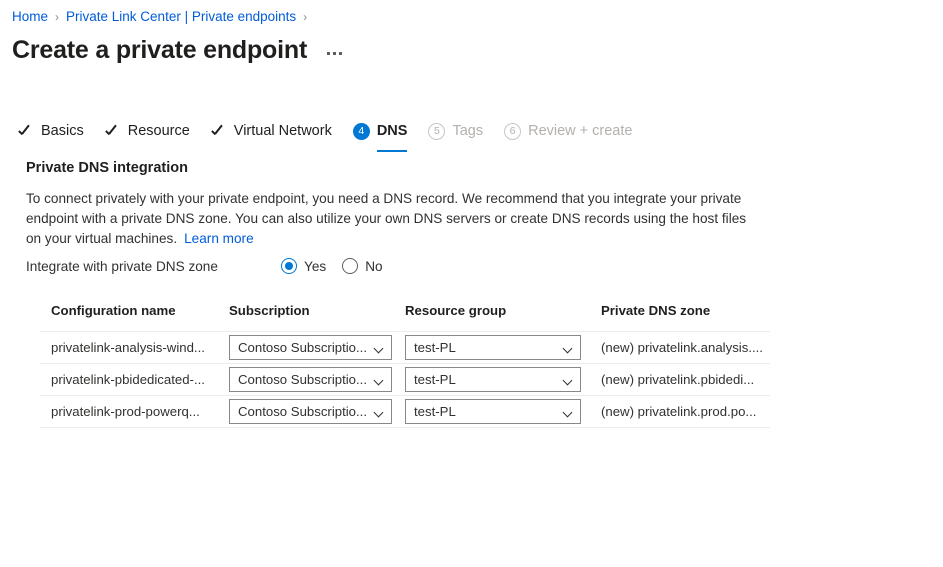  What do you see at coordinates (392, 131) in the screenshot?
I see `tab-label: DNS` at bounding box center [392, 131].